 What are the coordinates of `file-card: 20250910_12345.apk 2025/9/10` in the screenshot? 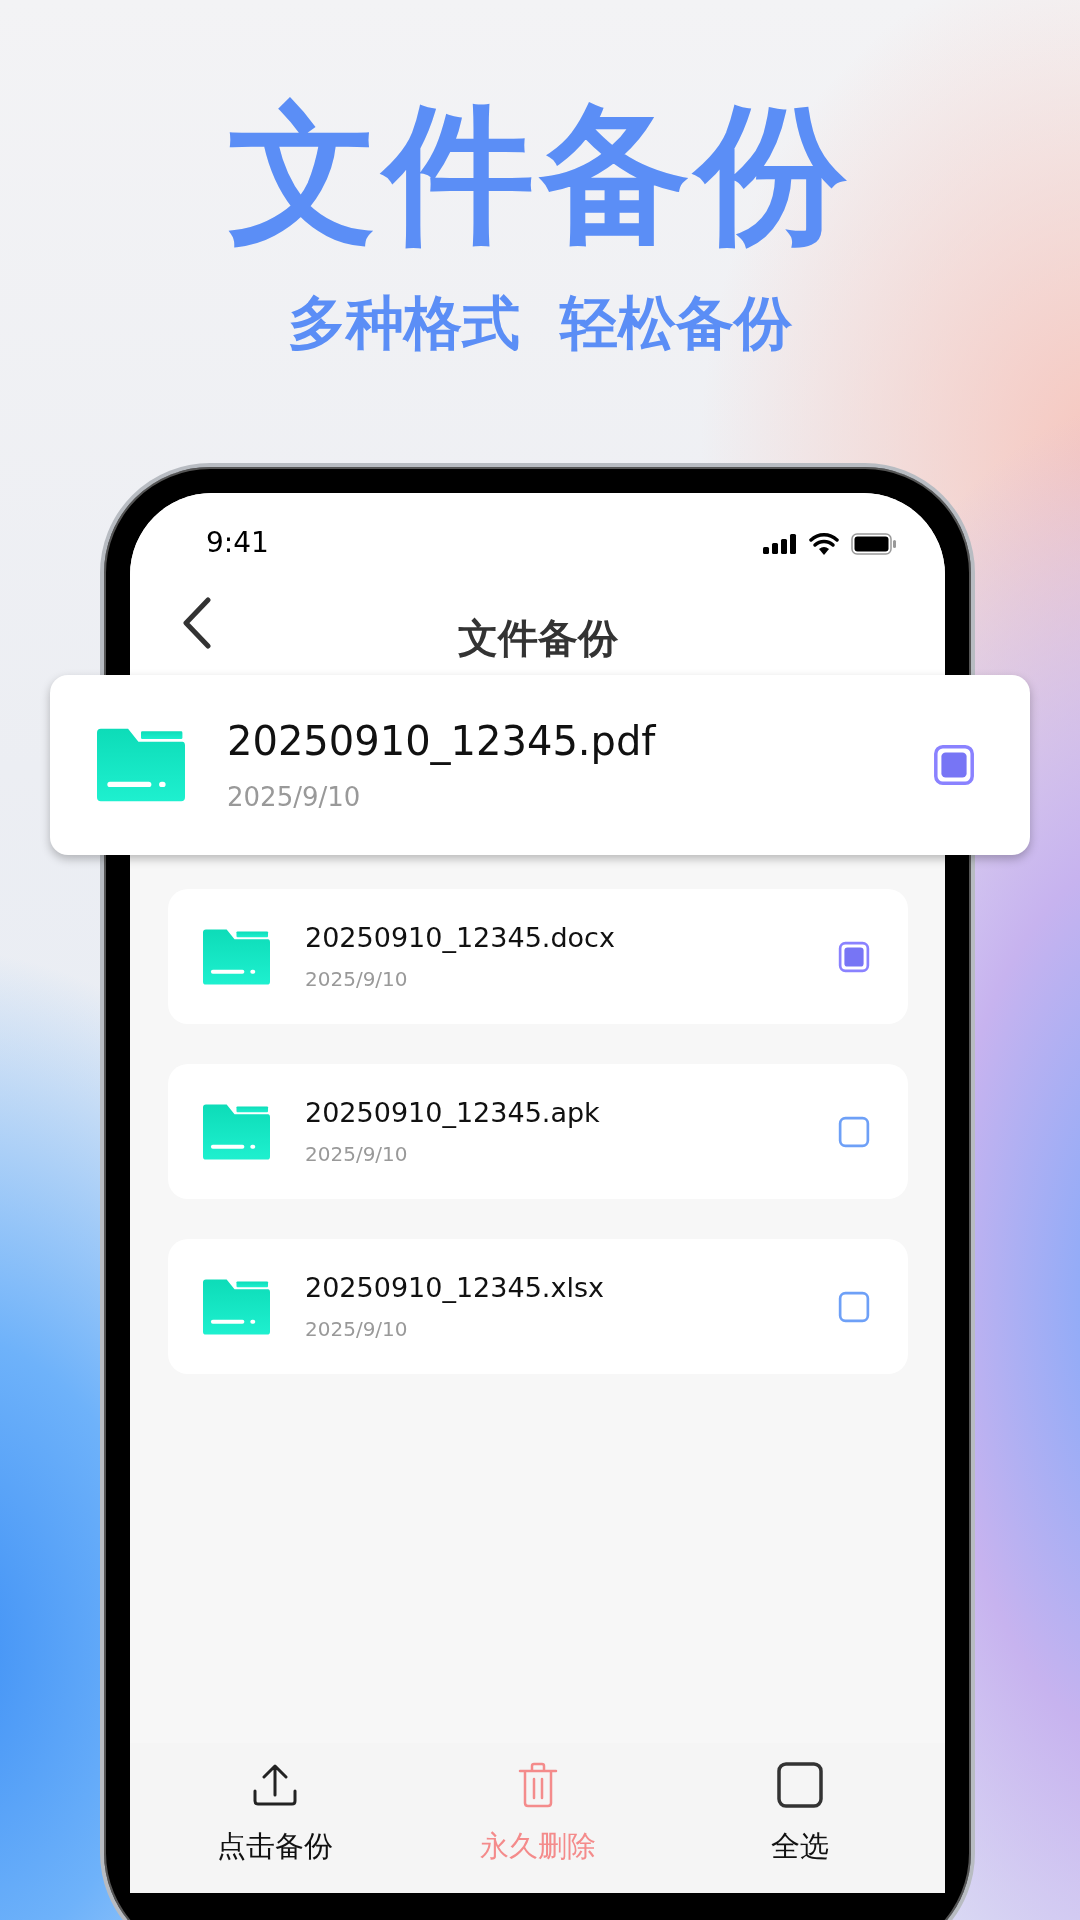 It's located at (538, 1131).